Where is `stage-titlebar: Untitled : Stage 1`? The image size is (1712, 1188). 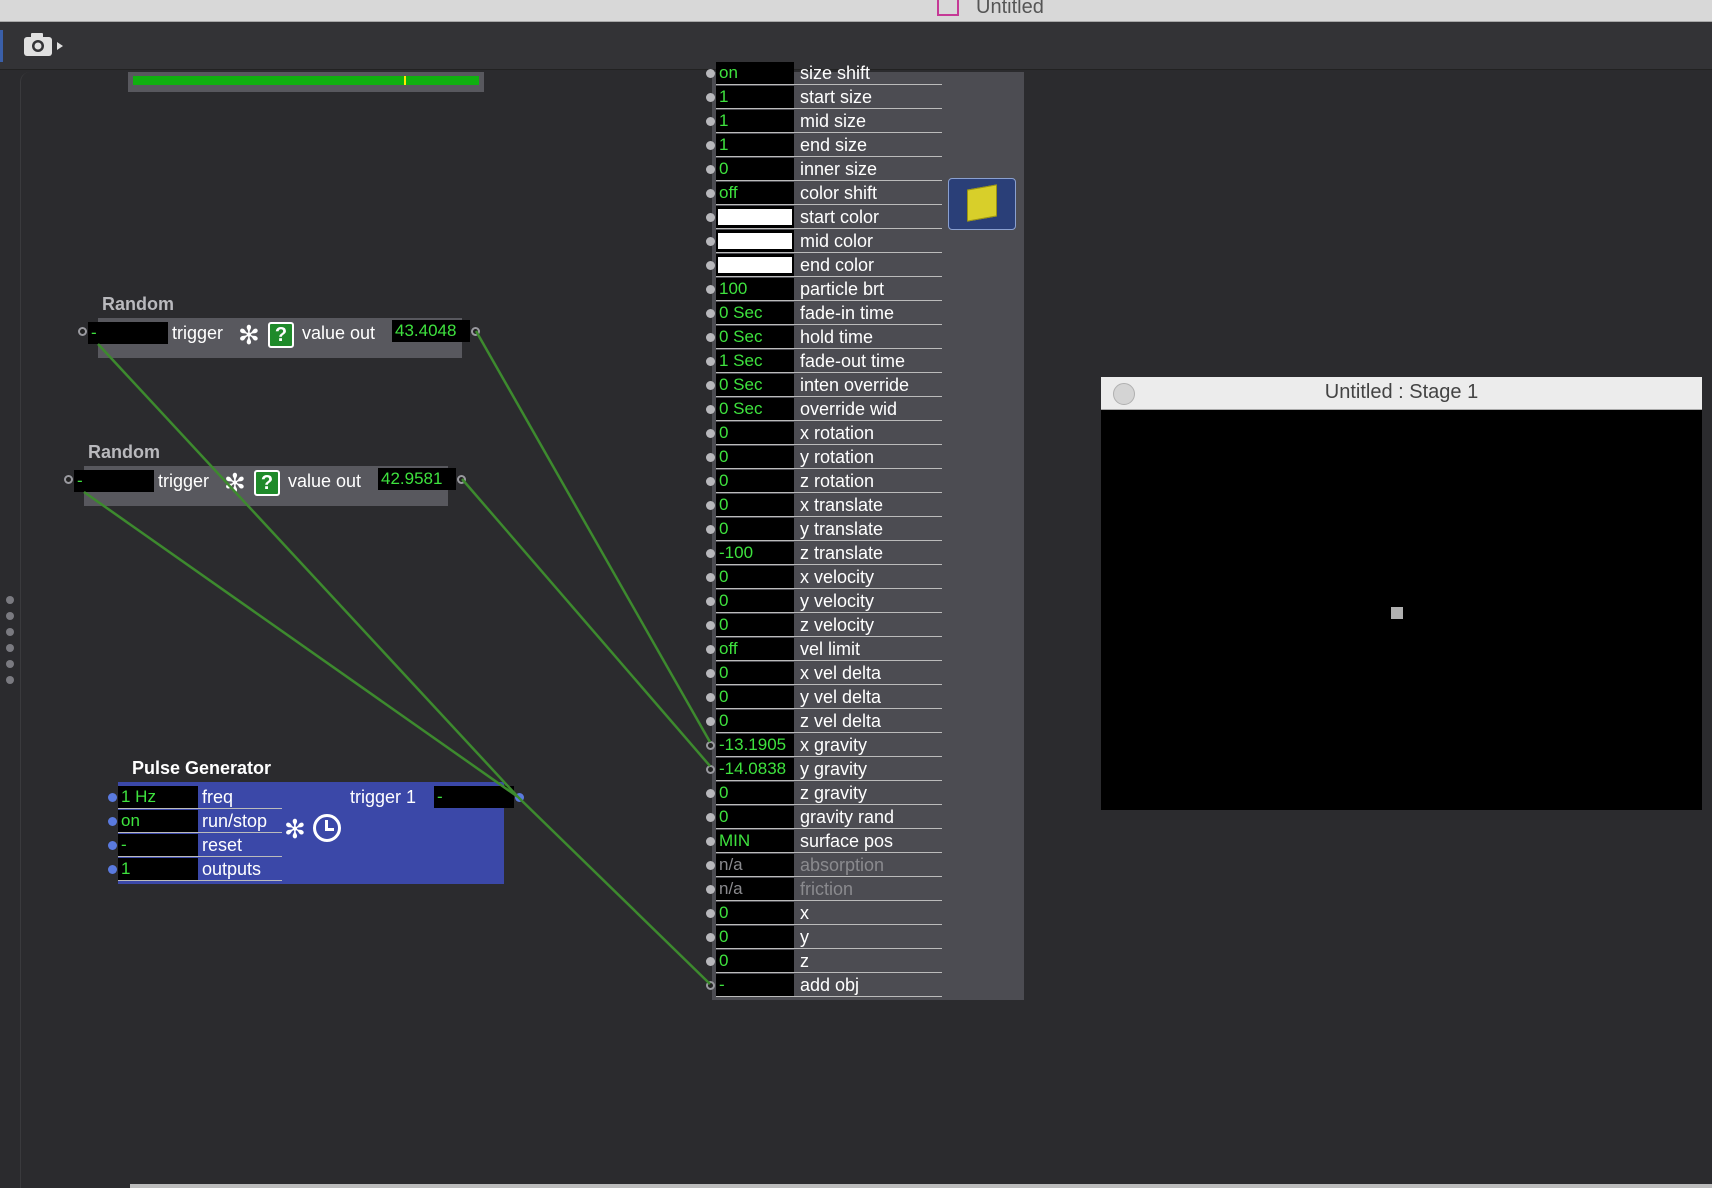 stage-titlebar: Untitled : Stage 1 is located at coordinates (1401, 393).